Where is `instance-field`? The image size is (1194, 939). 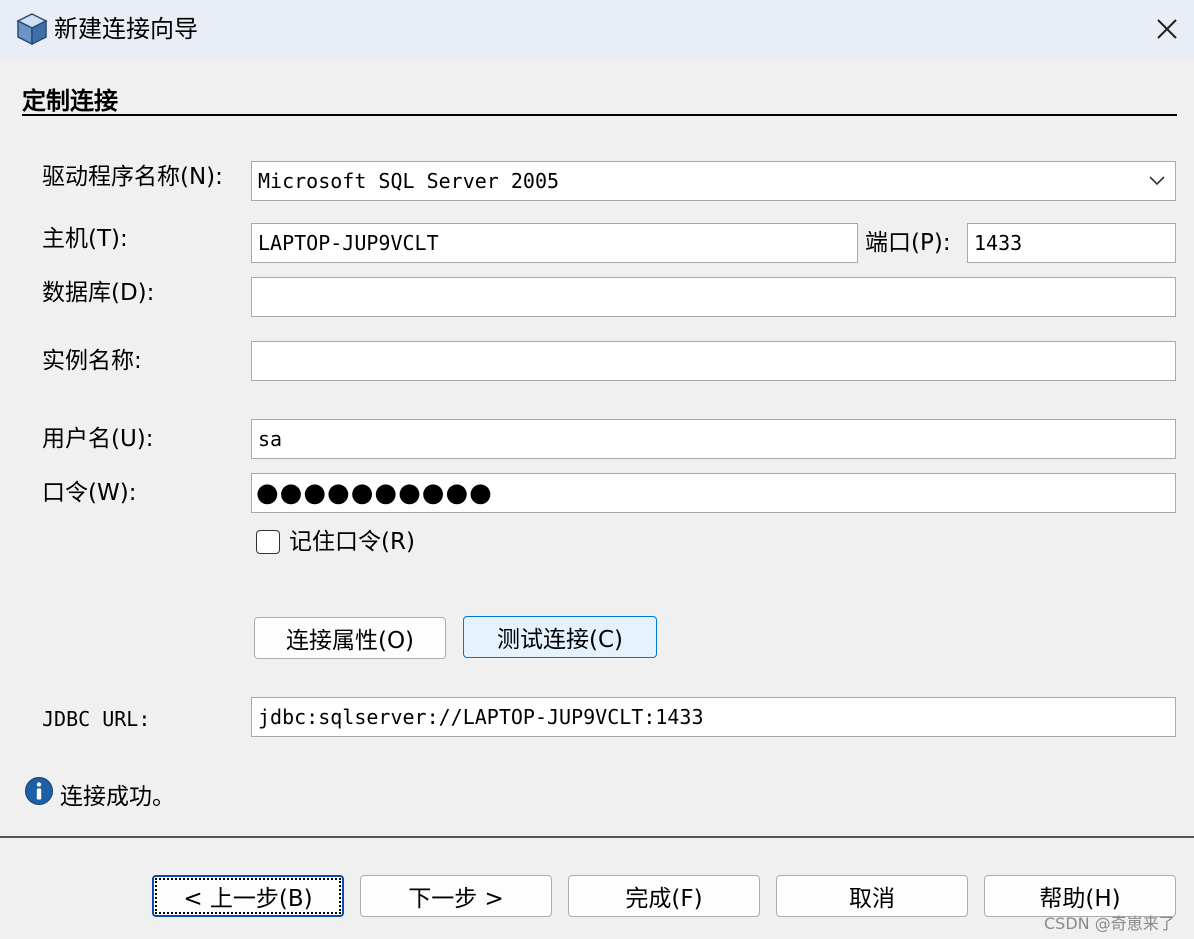 instance-field is located at coordinates (713, 361).